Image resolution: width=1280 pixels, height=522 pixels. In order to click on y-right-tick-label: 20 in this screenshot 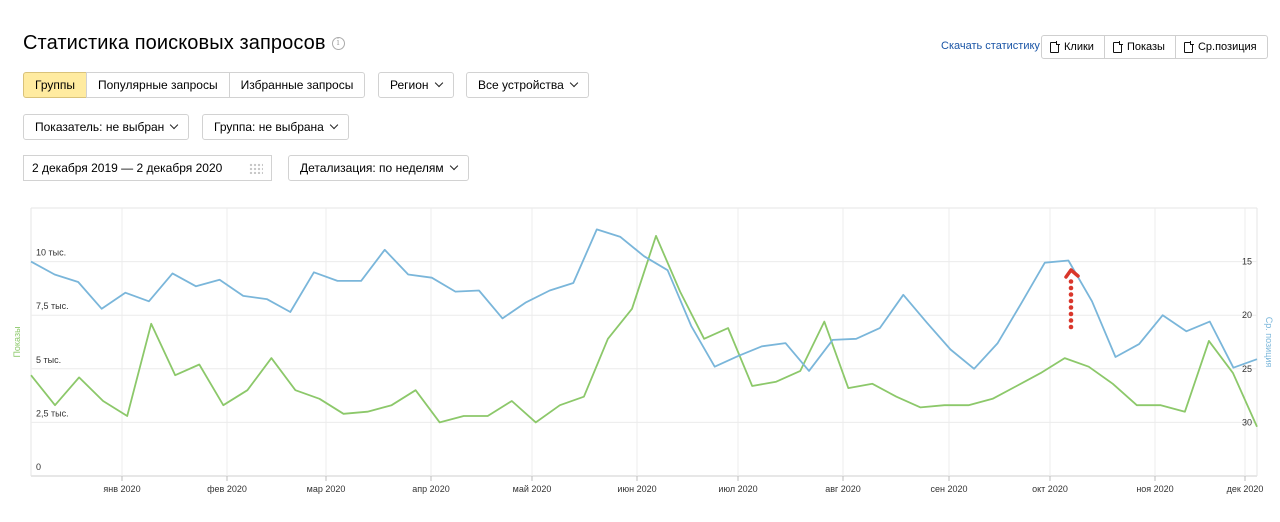, I will do `click(1247, 315)`.